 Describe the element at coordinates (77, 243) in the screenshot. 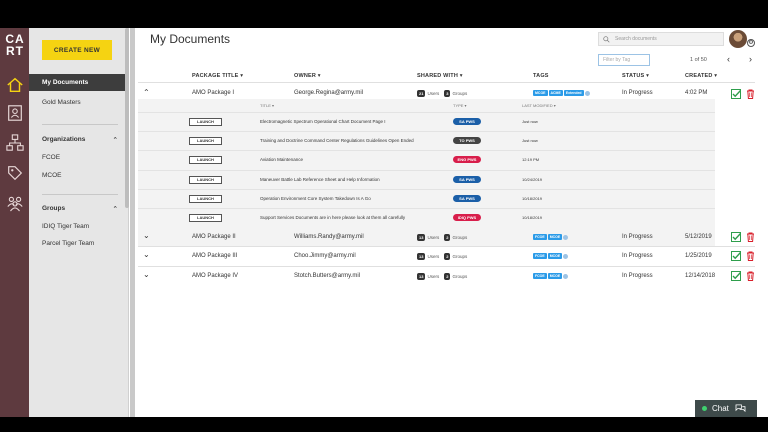

I see `sidebar-item-parcel-tiger-team: Parcel Tiger Team` at that location.